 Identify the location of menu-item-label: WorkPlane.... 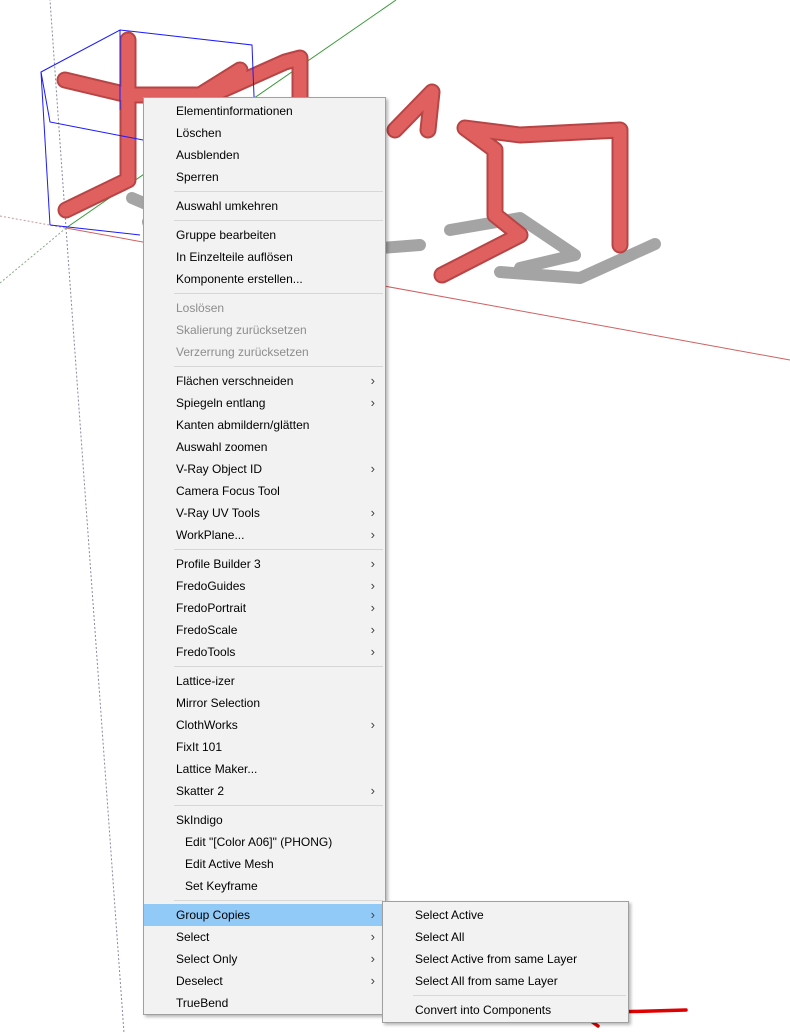
(210, 535).